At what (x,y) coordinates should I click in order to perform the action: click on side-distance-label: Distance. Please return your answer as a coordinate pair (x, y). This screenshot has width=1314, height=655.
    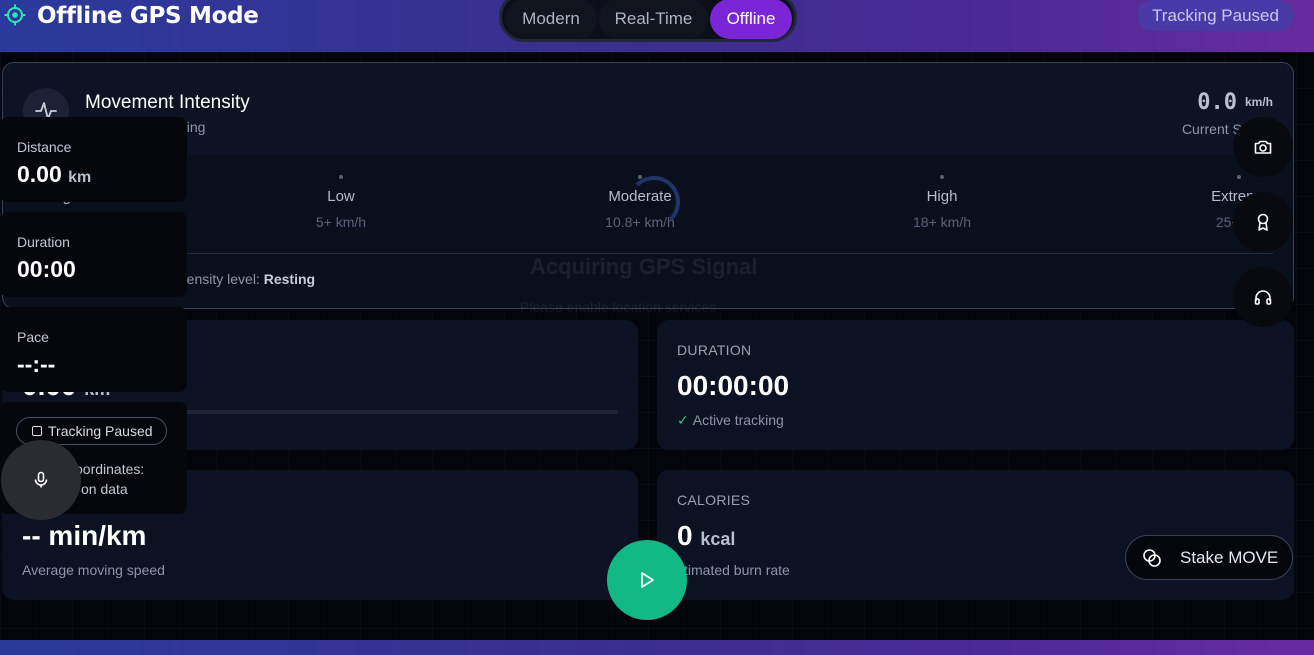
    Looking at the image, I should click on (44, 147).